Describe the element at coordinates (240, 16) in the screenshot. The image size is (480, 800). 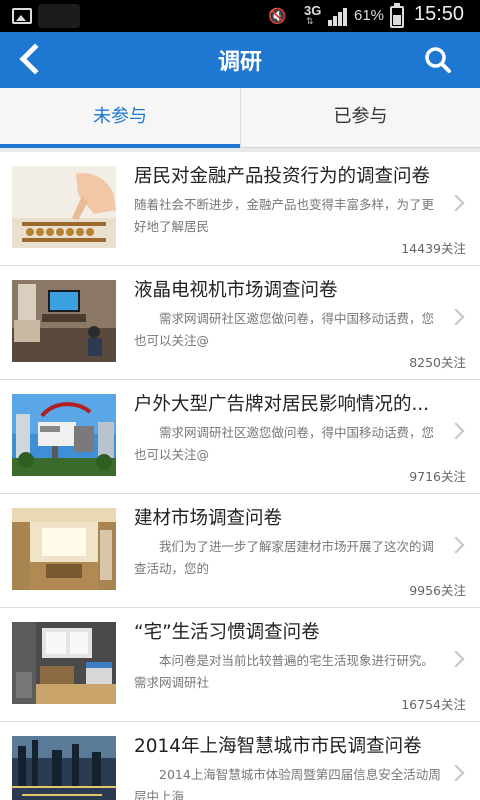
I see `status-bar: 🔇 3G ⇅ 61% 15:50` at that location.